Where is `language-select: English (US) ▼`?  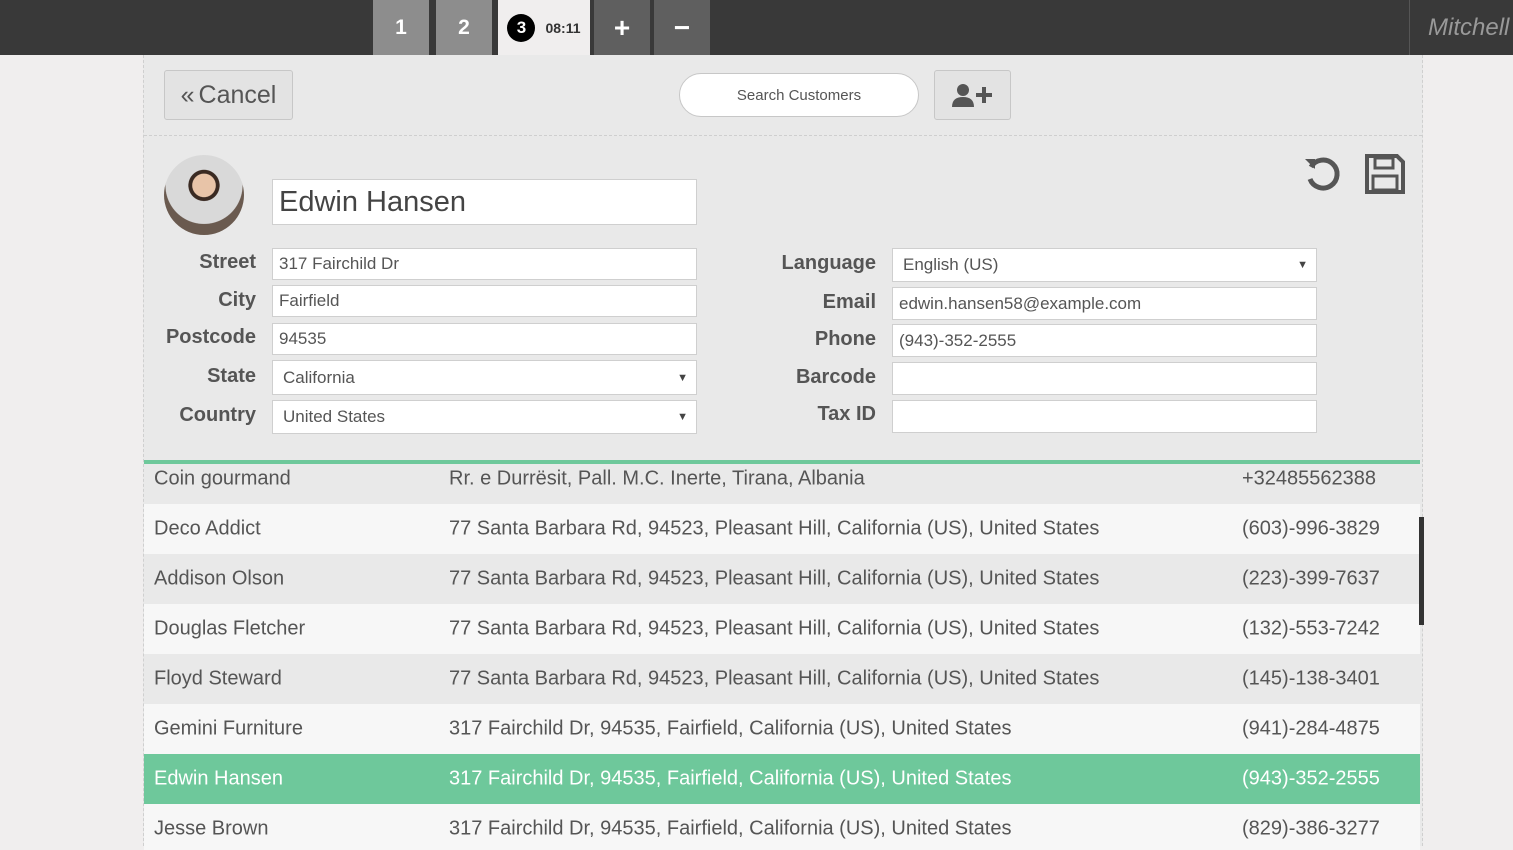
language-select: English (US) ▼ is located at coordinates (1104, 265).